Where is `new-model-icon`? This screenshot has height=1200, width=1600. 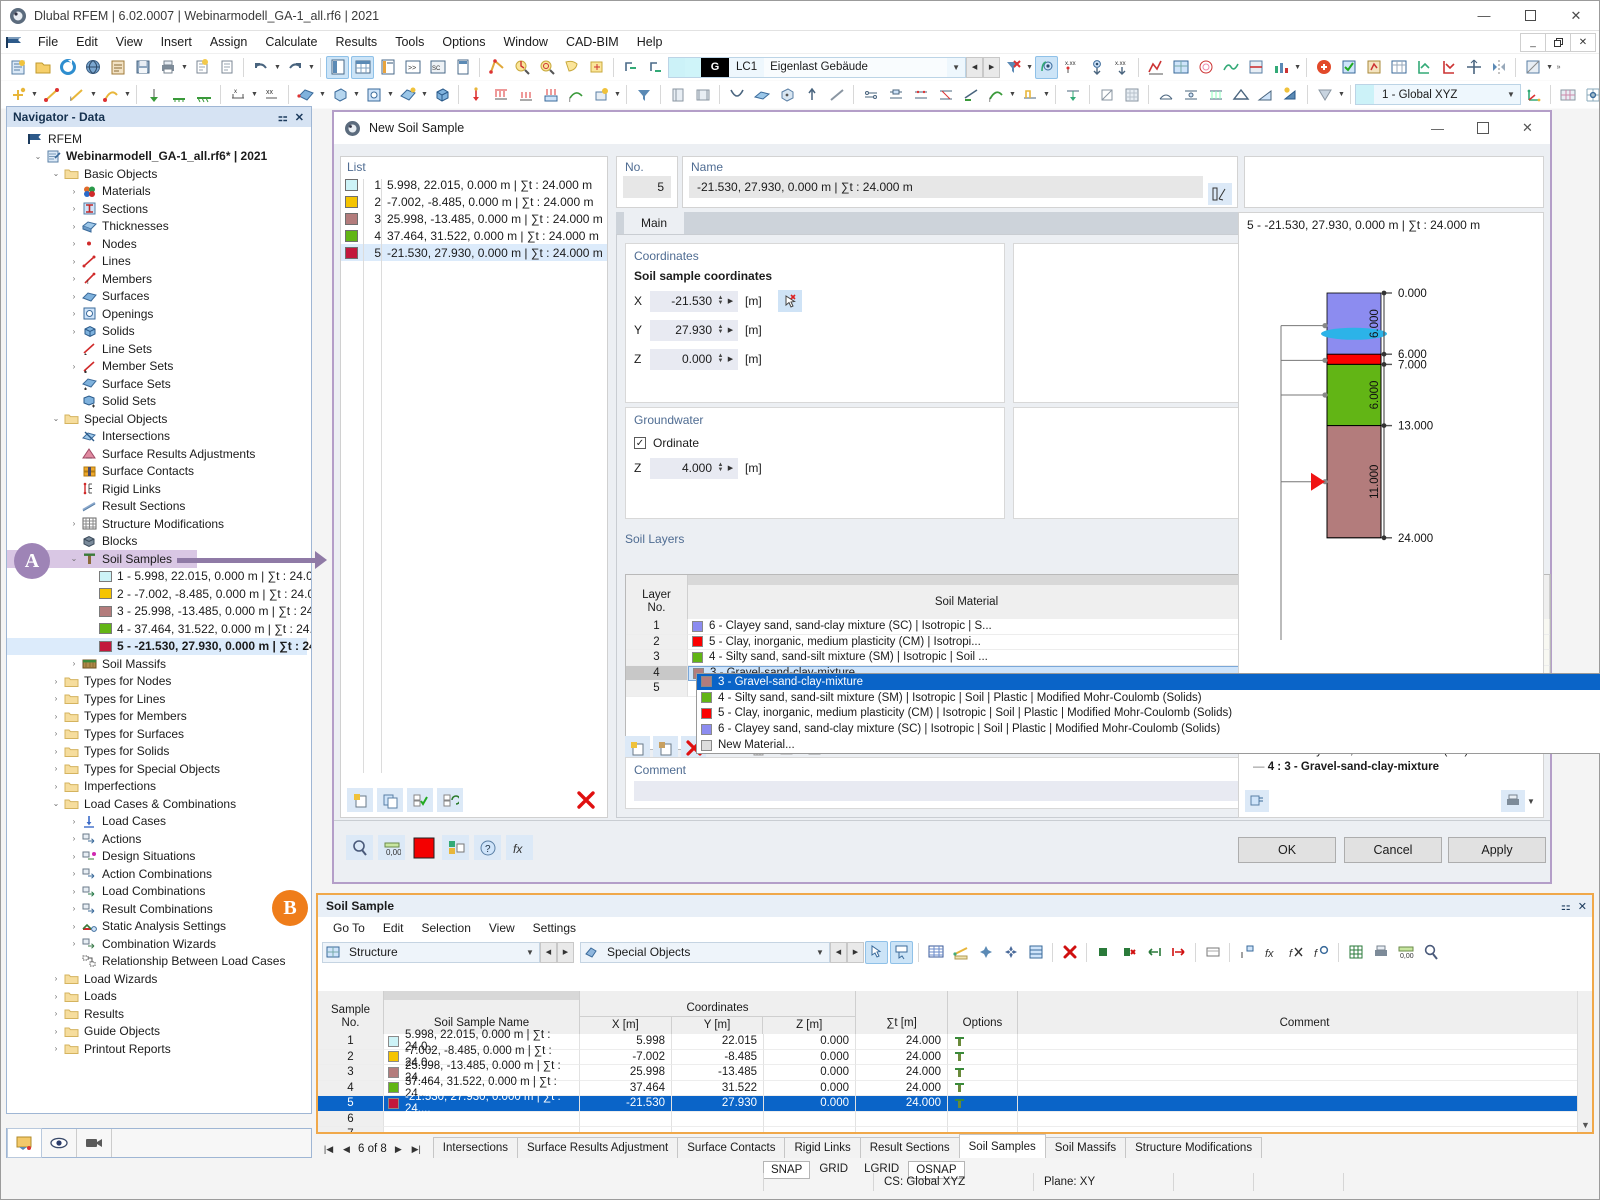 new-model-icon is located at coordinates (17, 67).